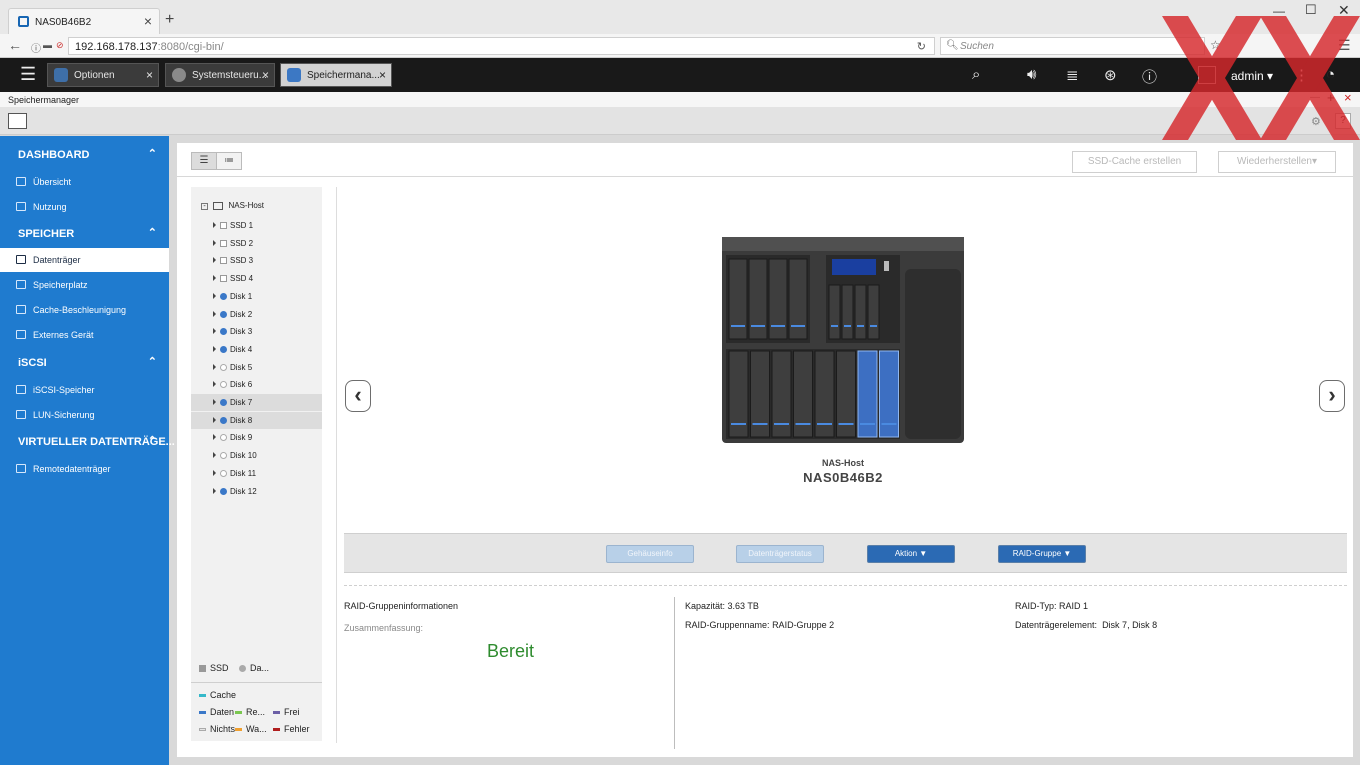 The height and width of the screenshot is (765, 1360). What do you see at coordinates (21, 284) in the screenshot?
I see `storage-space-icon` at bounding box center [21, 284].